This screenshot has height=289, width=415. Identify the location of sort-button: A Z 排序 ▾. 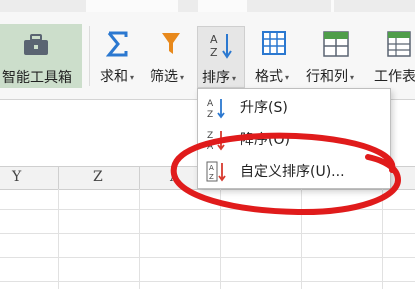
(221, 57).